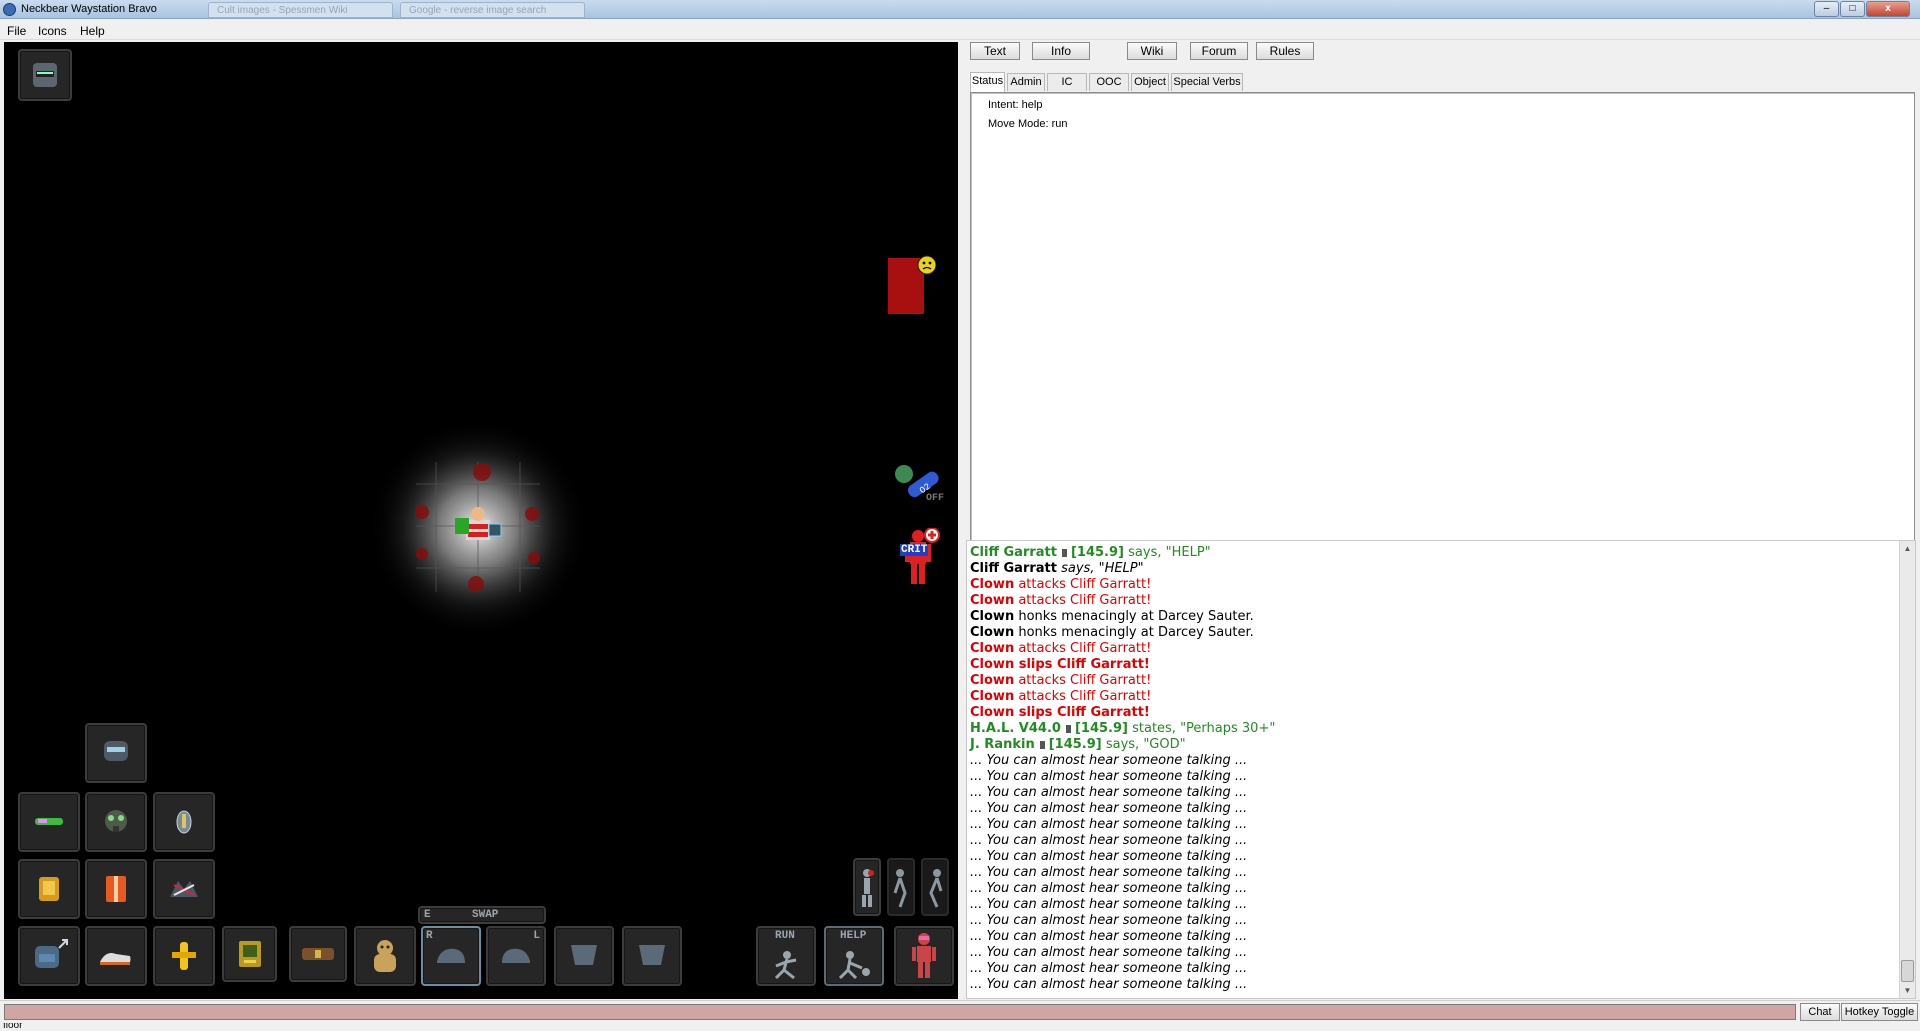  What do you see at coordinates (52, 31) in the screenshot?
I see `menu-icons: Icons` at bounding box center [52, 31].